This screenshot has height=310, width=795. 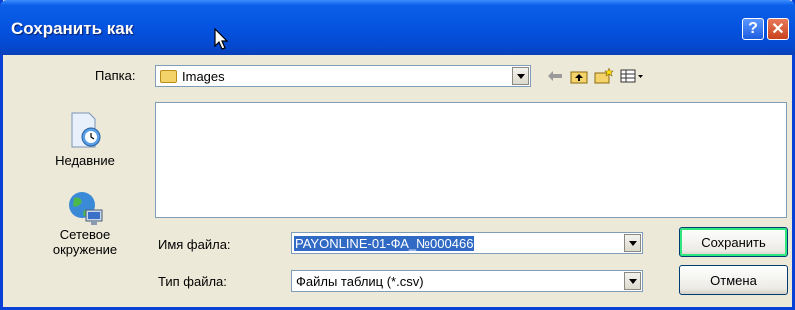 I want to click on folder-icon, so click(x=168, y=77).